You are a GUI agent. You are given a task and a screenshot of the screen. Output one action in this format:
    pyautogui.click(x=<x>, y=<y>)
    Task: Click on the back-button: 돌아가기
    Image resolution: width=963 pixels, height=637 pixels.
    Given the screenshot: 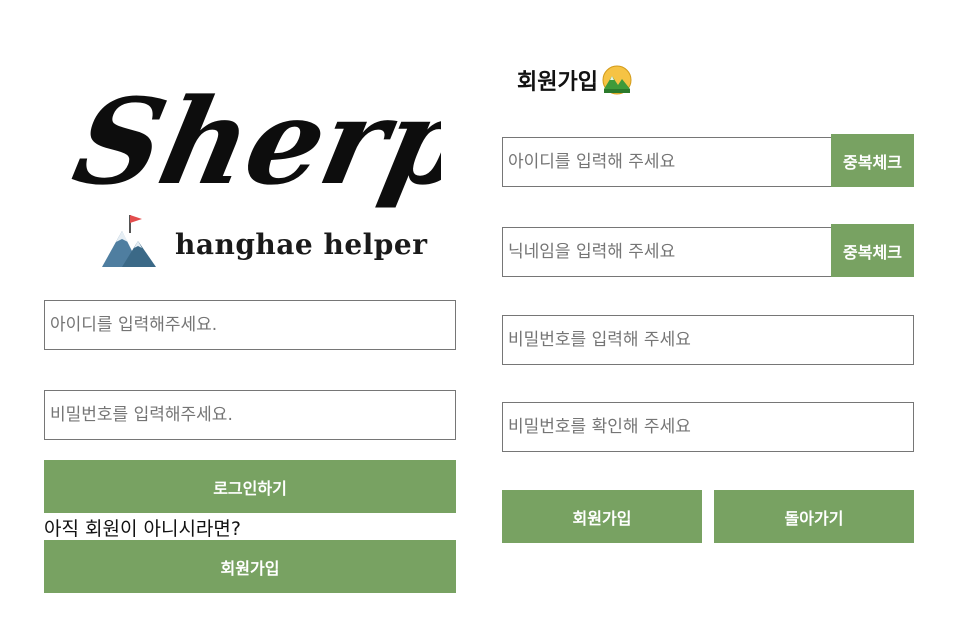 What is the action you would take?
    pyautogui.click(x=814, y=516)
    